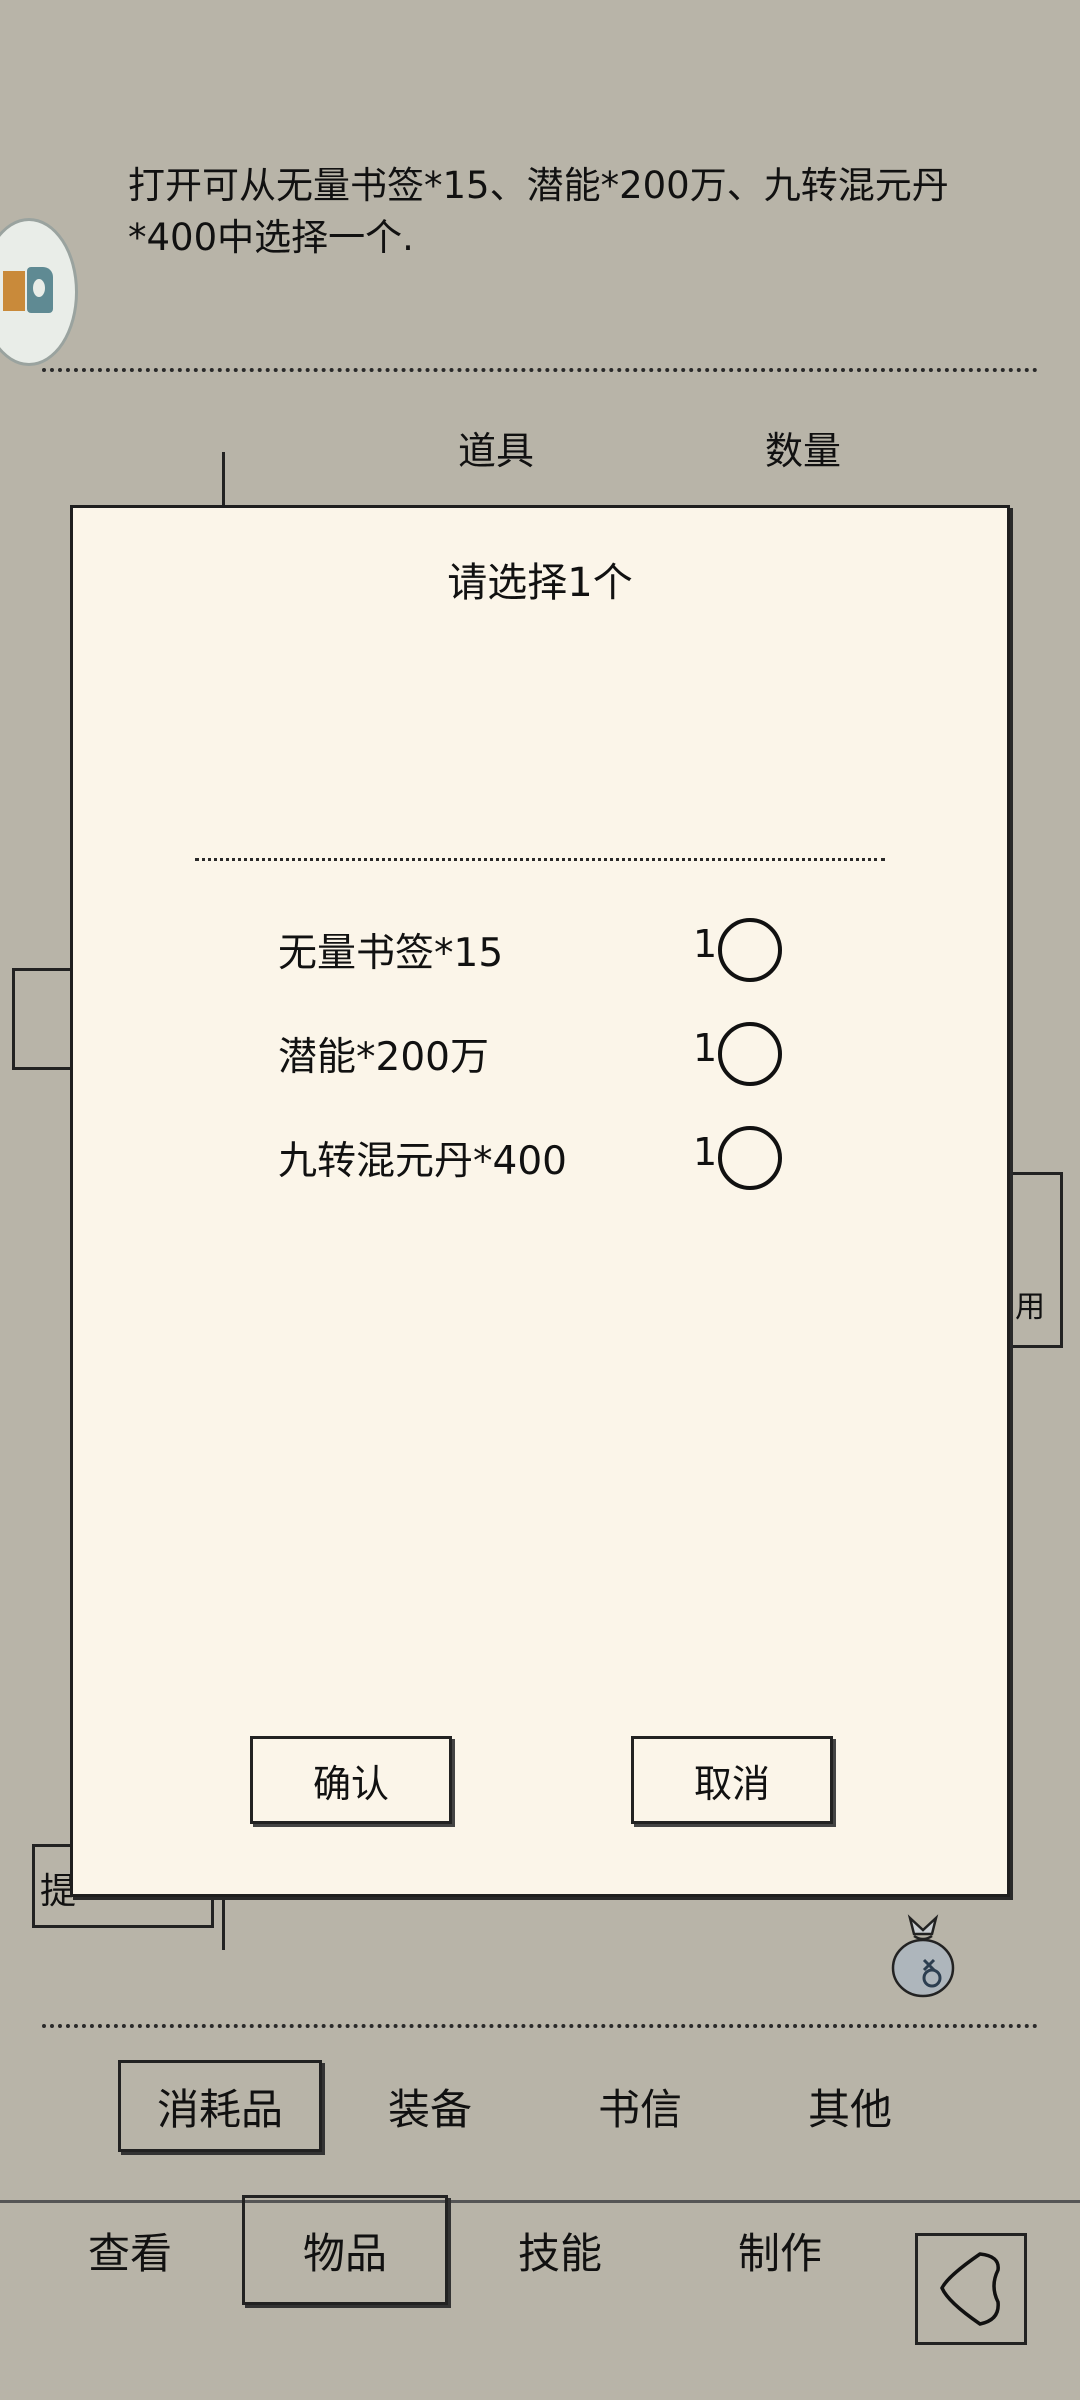 This screenshot has height=2400, width=1080. What do you see at coordinates (705, 1152) in the screenshot?
I see `option-count-pill: 1` at bounding box center [705, 1152].